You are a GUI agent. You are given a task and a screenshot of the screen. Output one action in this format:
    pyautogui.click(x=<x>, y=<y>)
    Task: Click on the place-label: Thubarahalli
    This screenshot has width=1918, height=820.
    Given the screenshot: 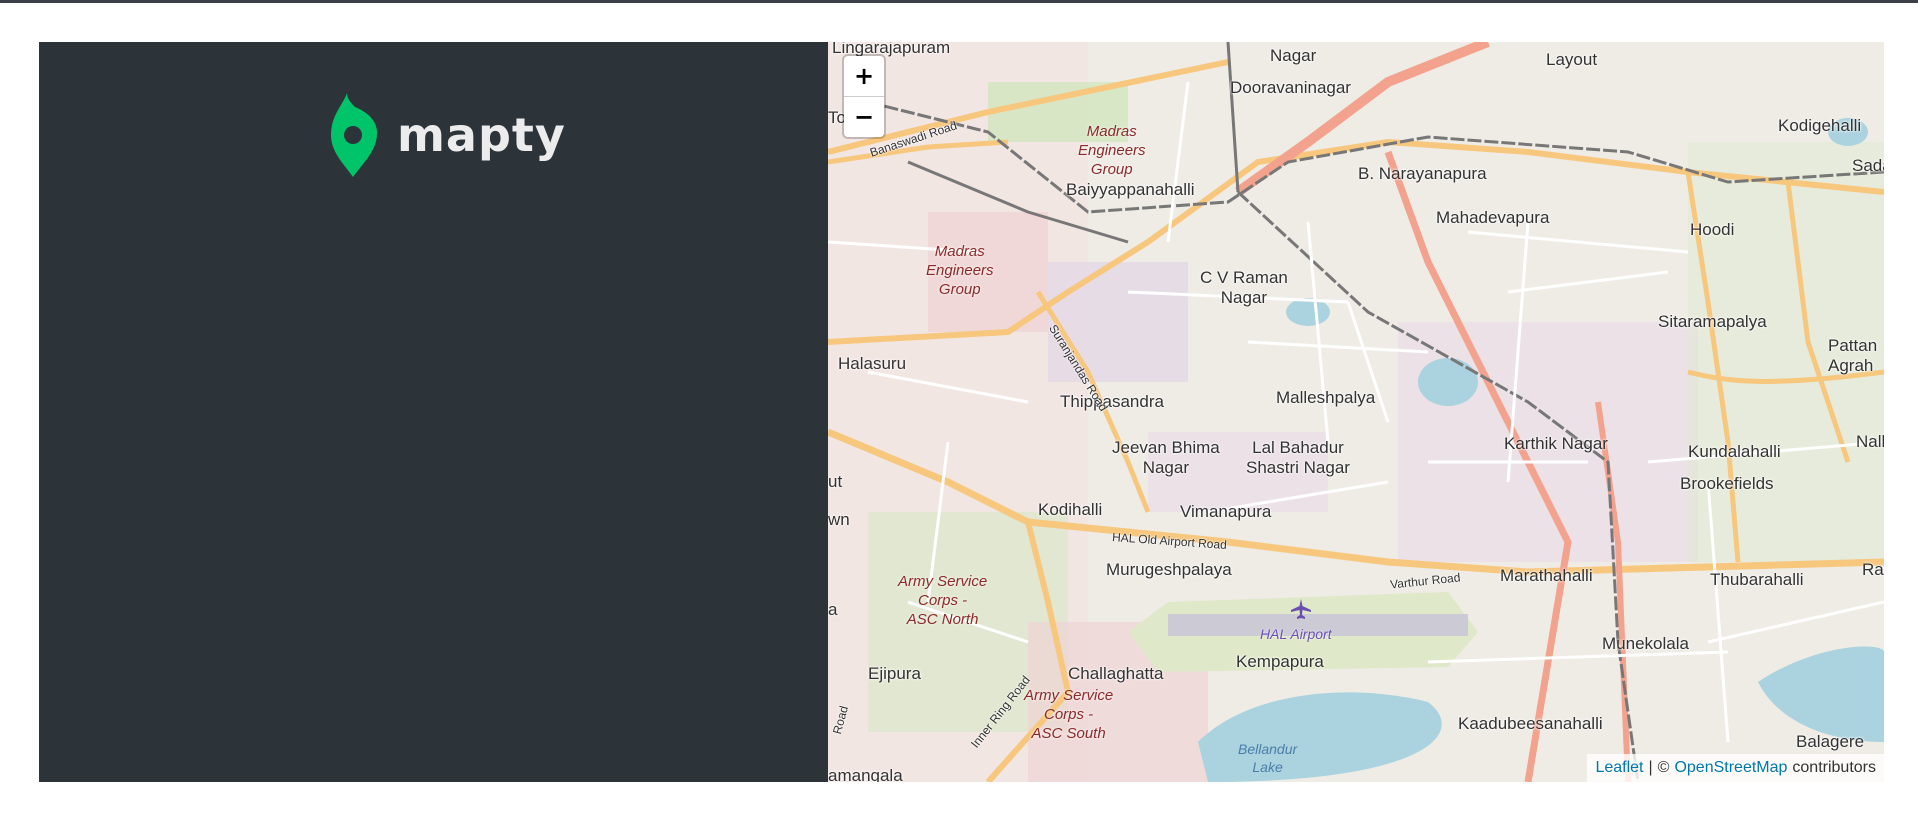 What is the action you would take?
    pyautogui.click(x=1757, y=579)
    